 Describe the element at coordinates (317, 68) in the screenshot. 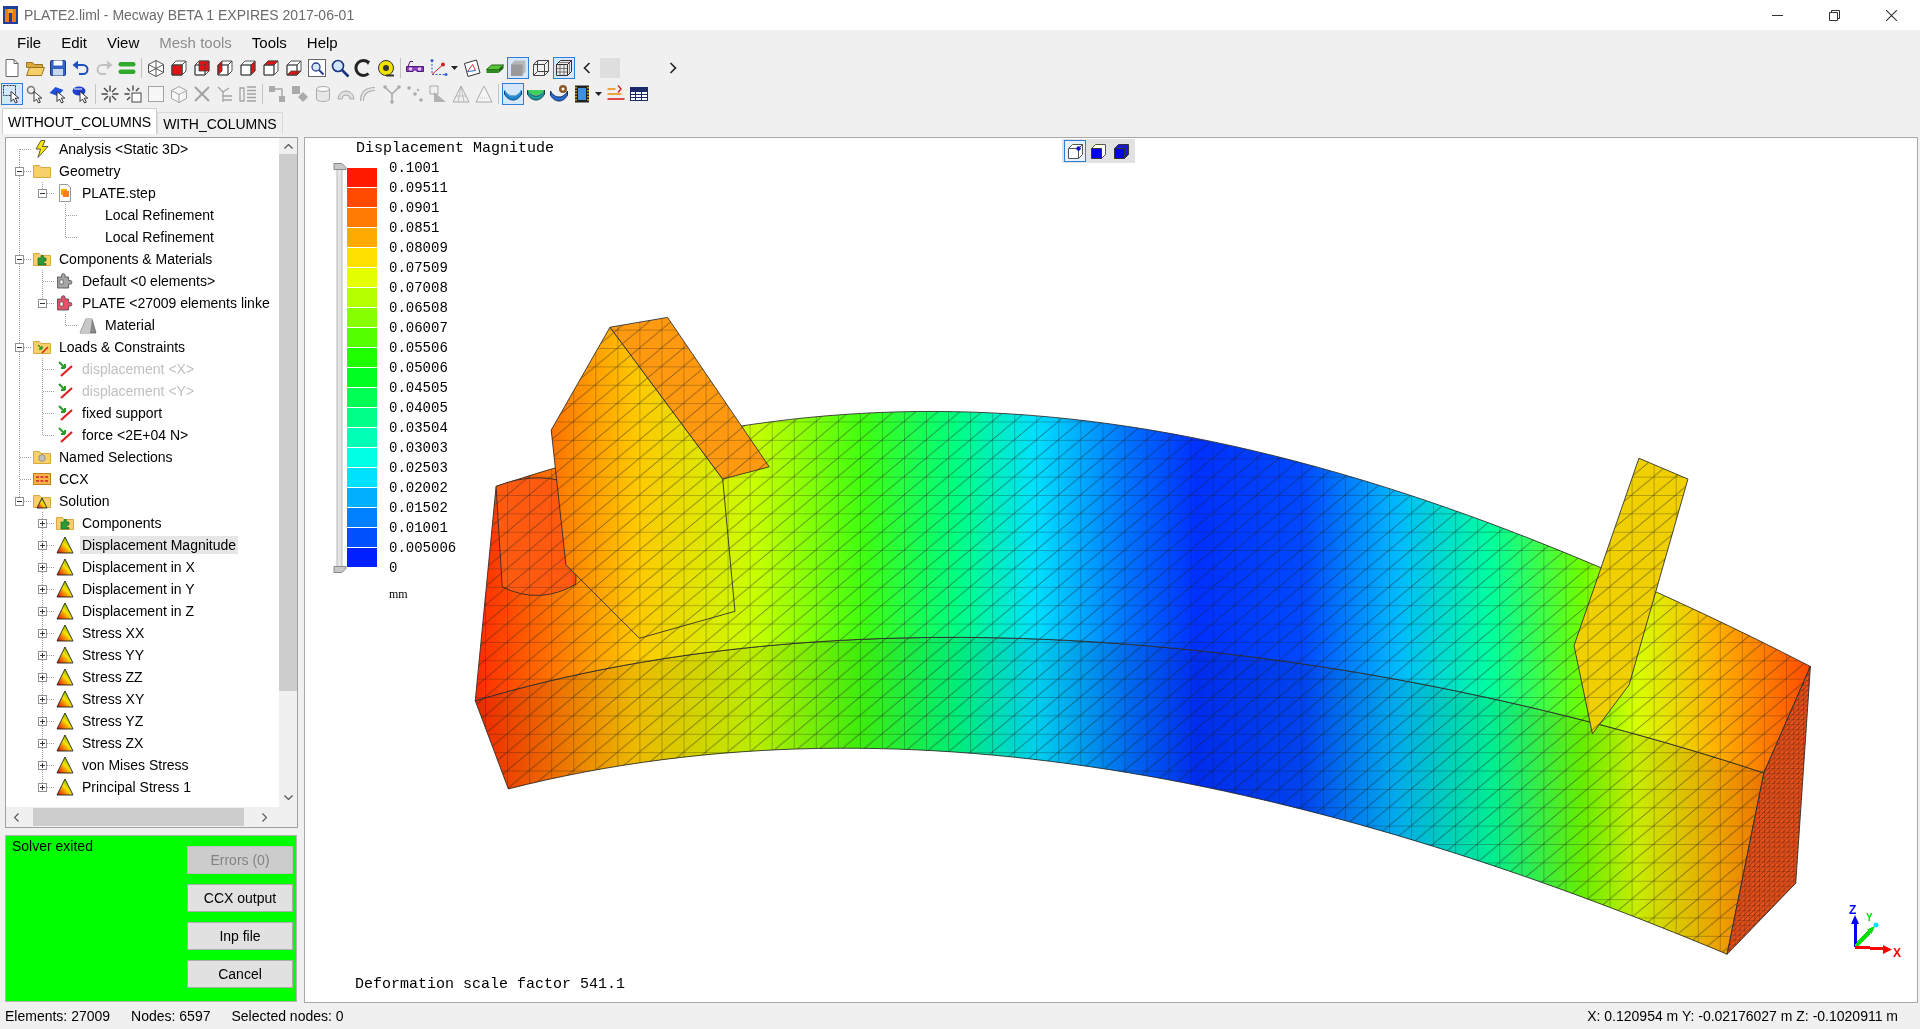

I see `zoom-box-icon` at that location.